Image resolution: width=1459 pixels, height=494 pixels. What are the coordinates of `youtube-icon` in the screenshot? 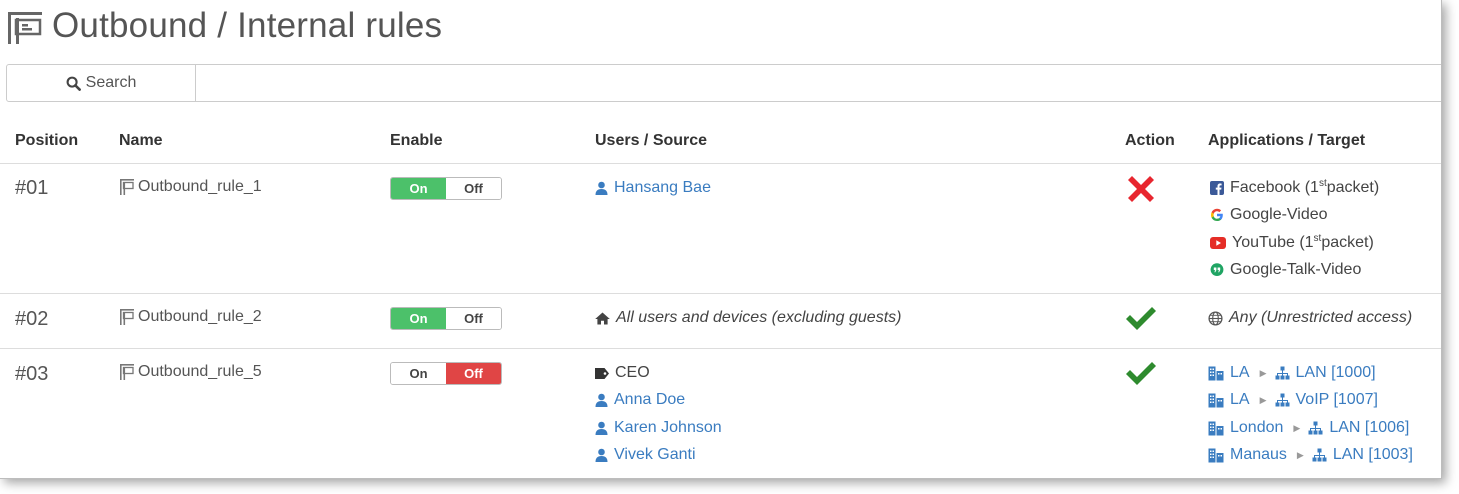 It's located at (1218, 243).